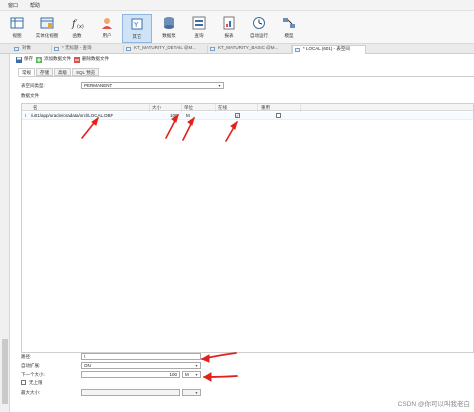 The image size is (474, 412). Describe the element at coordinates (265, 108) in the screenshot. I see `column-header-reuse: 重用` at that location.